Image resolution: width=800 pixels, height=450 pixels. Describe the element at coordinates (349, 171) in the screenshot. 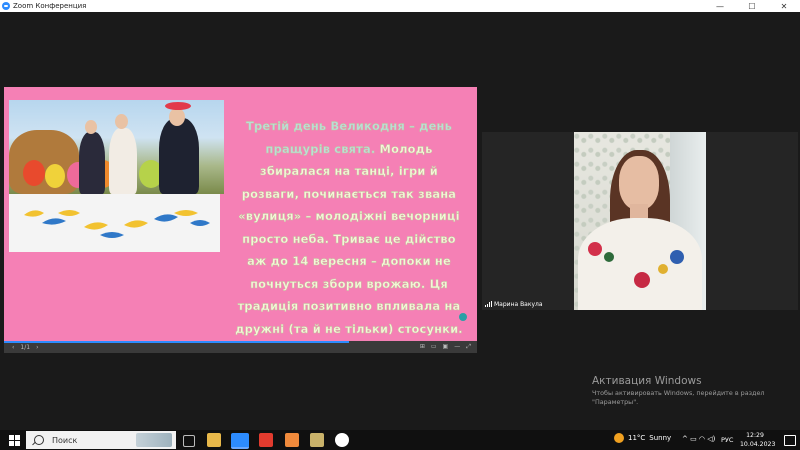

I see `slide-text-line: збиралася на танці, ігри й` at that location.